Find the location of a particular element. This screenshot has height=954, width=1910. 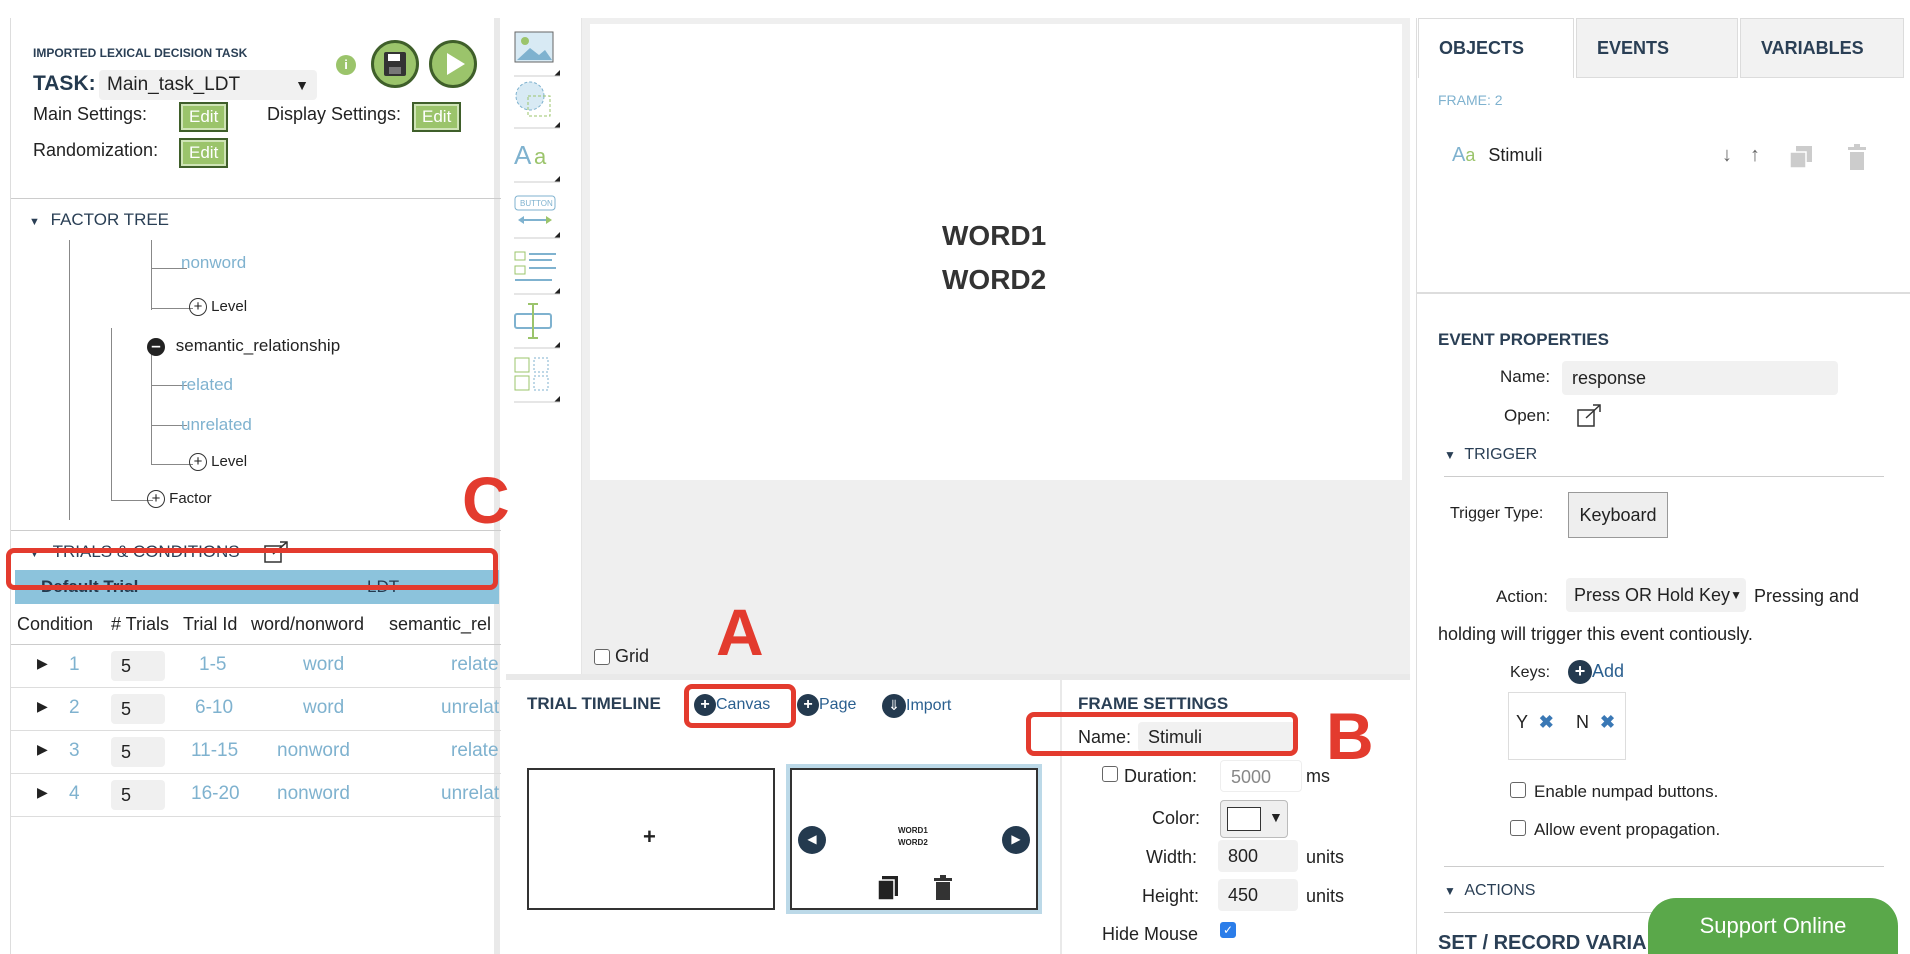

import-button: ⇓ Import is located at coordinates (916, 706).